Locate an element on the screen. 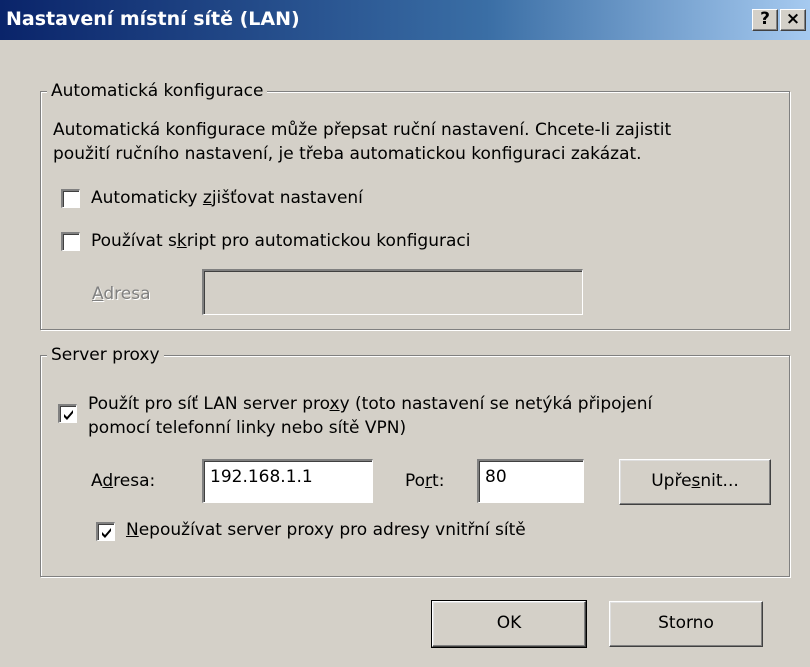 The image size is (810, 667). script-address-label: Adresa is located at coordinates (121, 294).